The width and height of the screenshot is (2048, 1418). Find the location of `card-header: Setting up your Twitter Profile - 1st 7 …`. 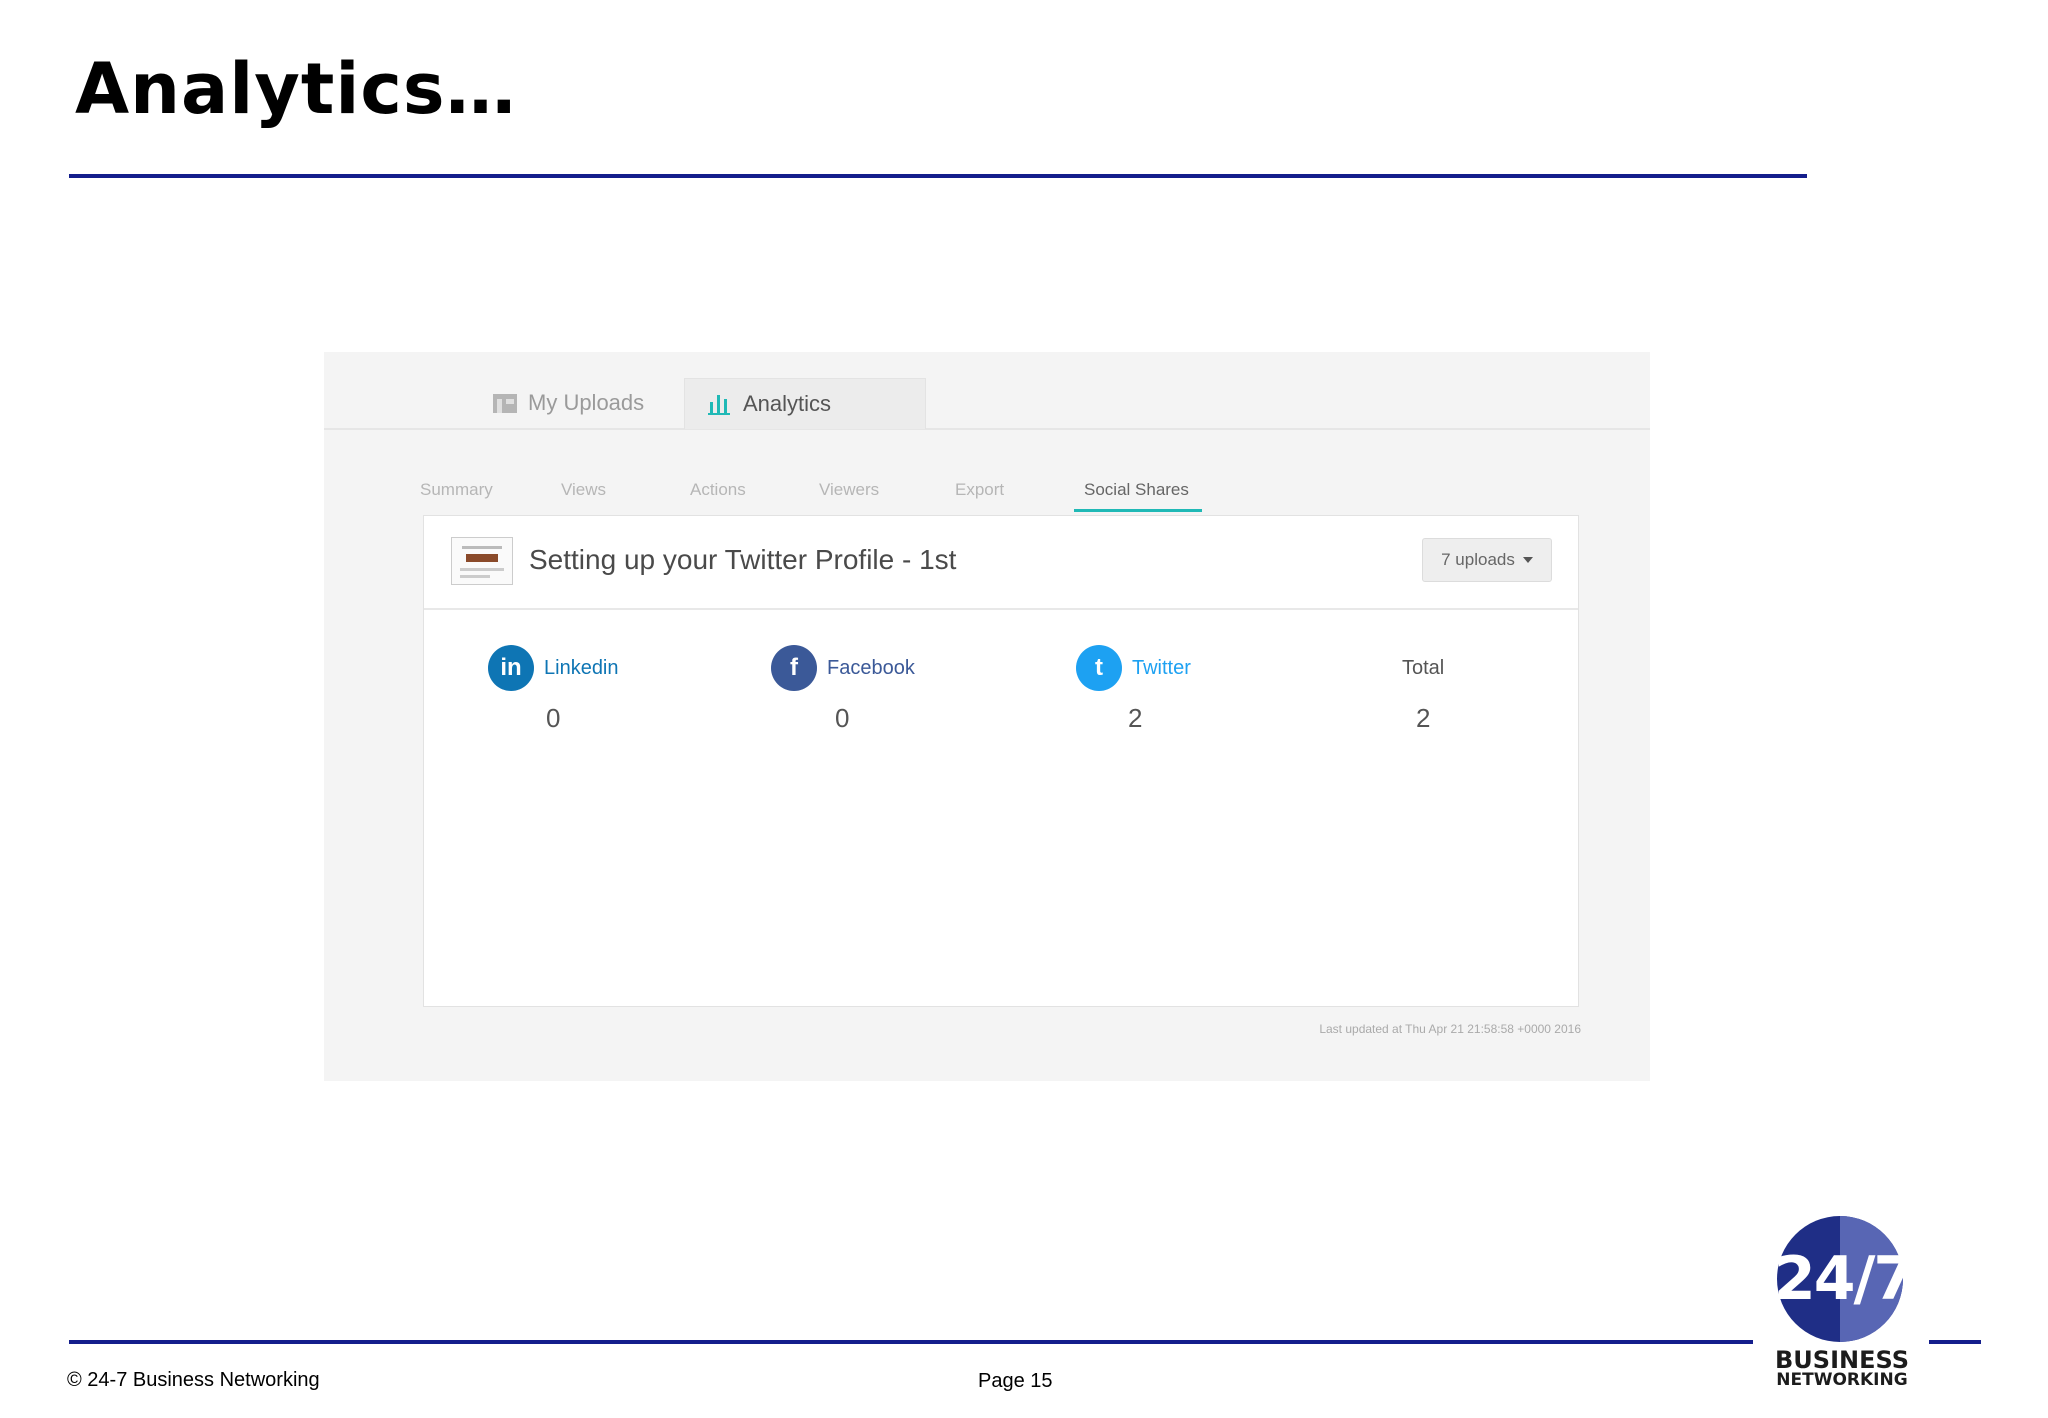

card-header: Setting up your Twitter Profile - 1st 7 … is located at coordinates (1001, 563).